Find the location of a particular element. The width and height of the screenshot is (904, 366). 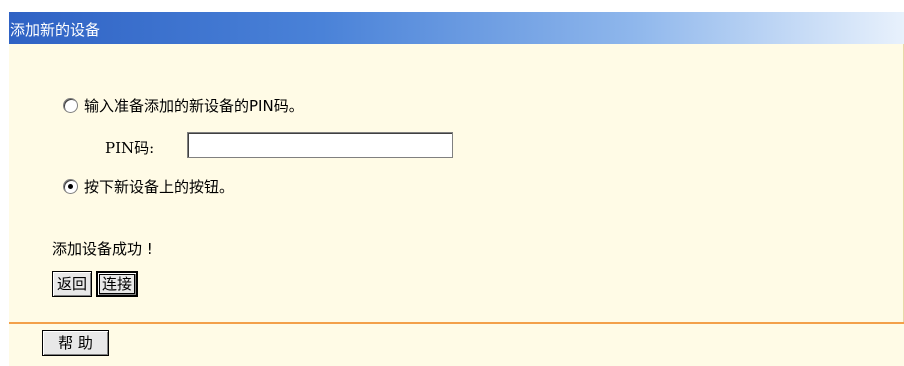

status-row: 添加设备成功 ! is located at coordinates (102, 248).